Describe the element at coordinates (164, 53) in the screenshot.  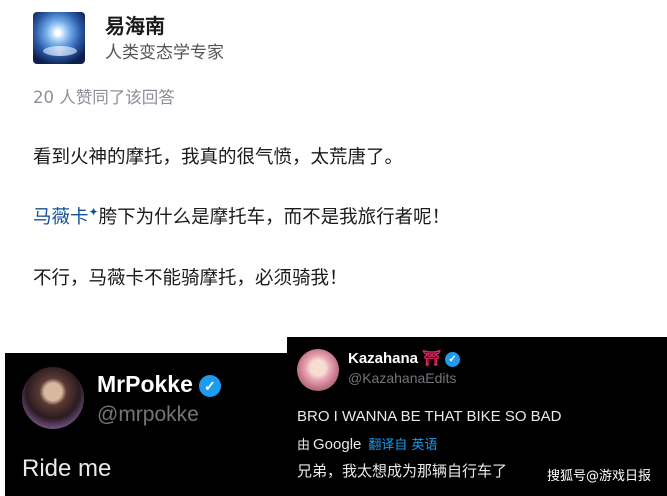
I see `author-bio: 人类变态学专家` at that location.